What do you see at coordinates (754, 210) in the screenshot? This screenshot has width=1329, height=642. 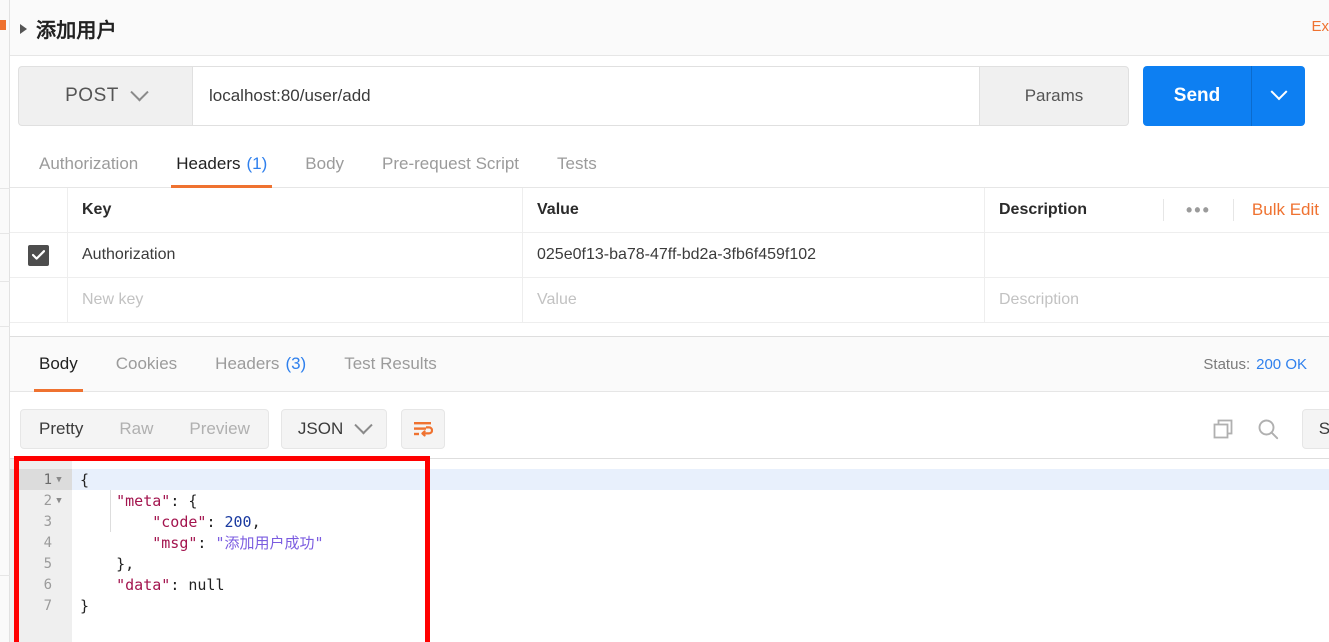 I see `column-header-value: Value` at bounding box center [754, 210].